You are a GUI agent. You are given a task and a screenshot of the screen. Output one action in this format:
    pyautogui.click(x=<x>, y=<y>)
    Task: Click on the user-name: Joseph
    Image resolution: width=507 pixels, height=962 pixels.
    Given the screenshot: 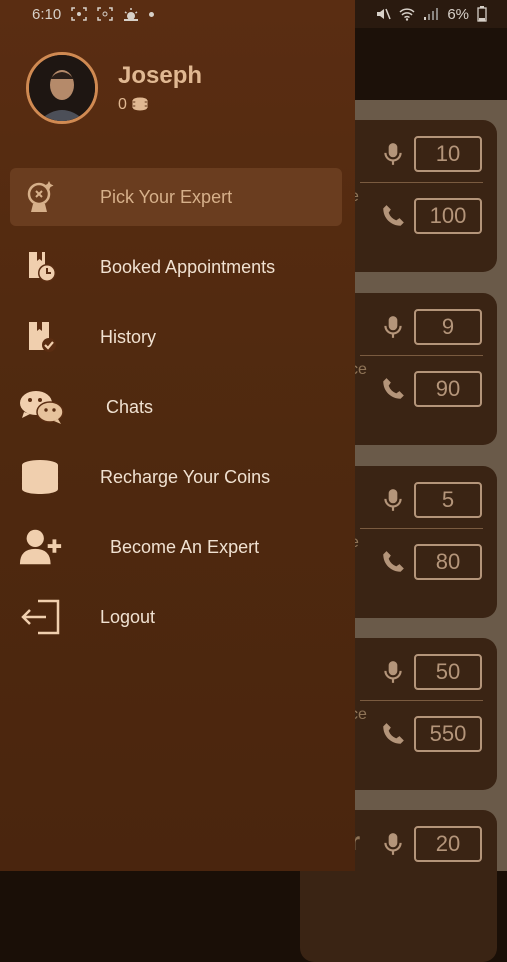 What is the action you would take?
    pyautogui.click(x=160, y=75)
    